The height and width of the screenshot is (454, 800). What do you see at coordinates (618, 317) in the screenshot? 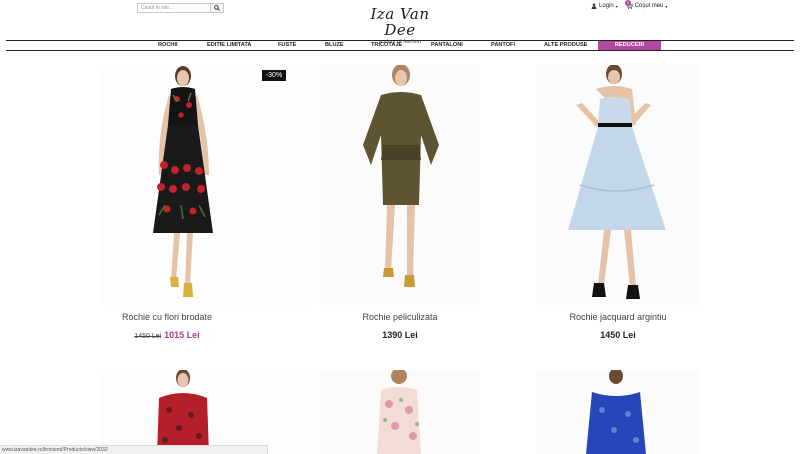
I see `product-name-3: Rochie jacquard argintiu` at bounding box center [618, 317].